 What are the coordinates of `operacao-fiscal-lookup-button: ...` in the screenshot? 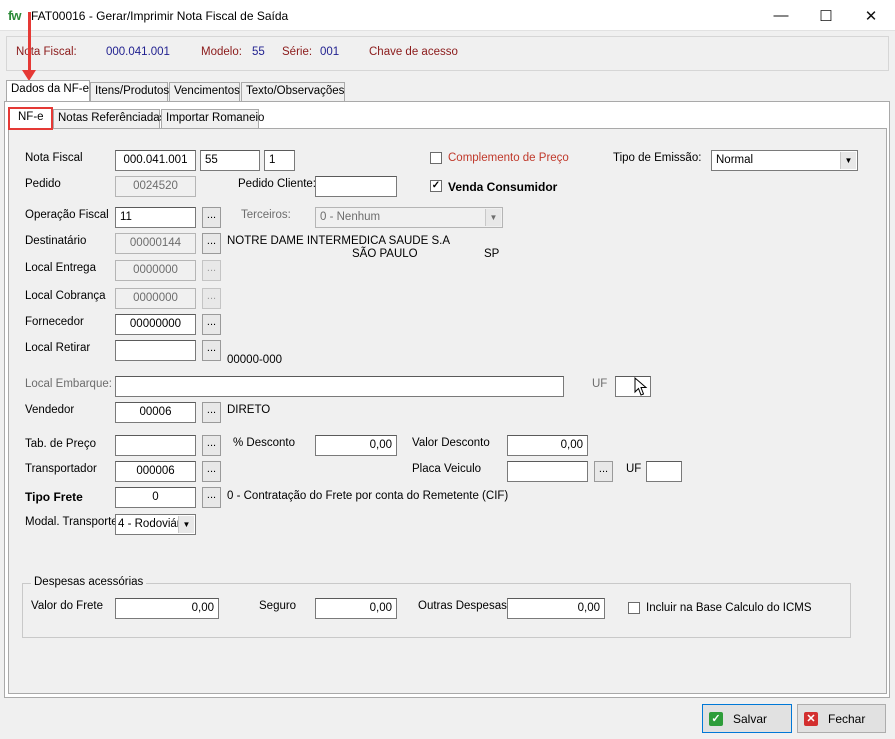 It's located at (211, 217).